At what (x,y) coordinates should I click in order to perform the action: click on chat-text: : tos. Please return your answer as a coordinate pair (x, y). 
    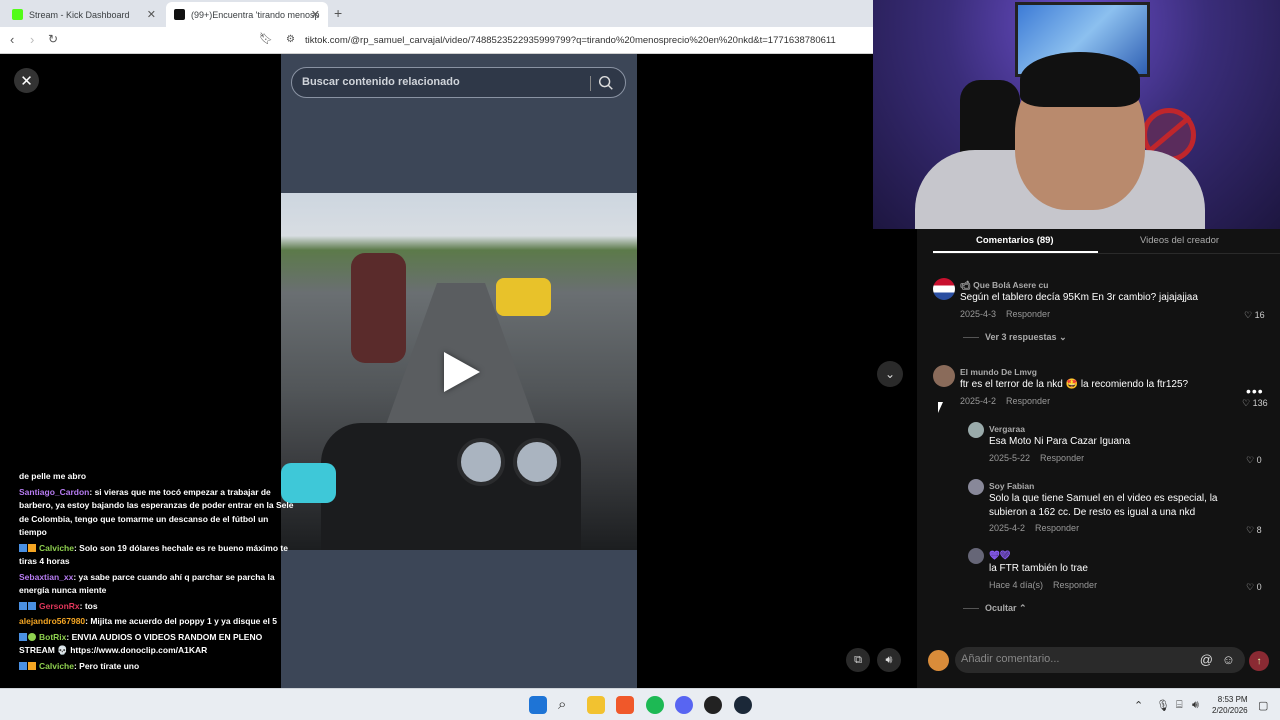
    Looking at the image, I should click on (88, 605).